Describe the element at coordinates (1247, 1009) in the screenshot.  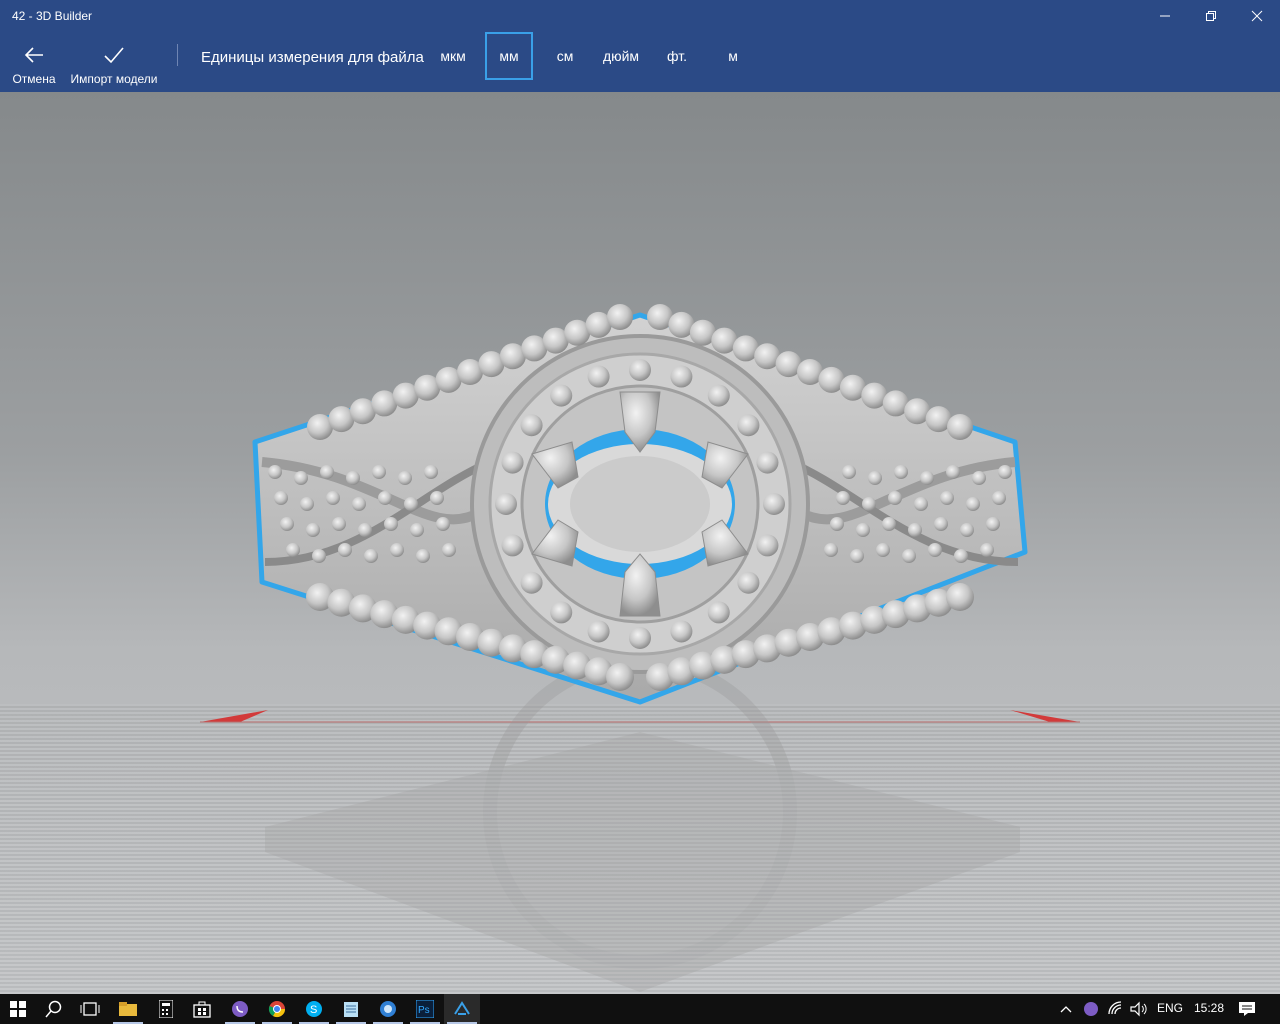
I see `action-center-button` at that location.